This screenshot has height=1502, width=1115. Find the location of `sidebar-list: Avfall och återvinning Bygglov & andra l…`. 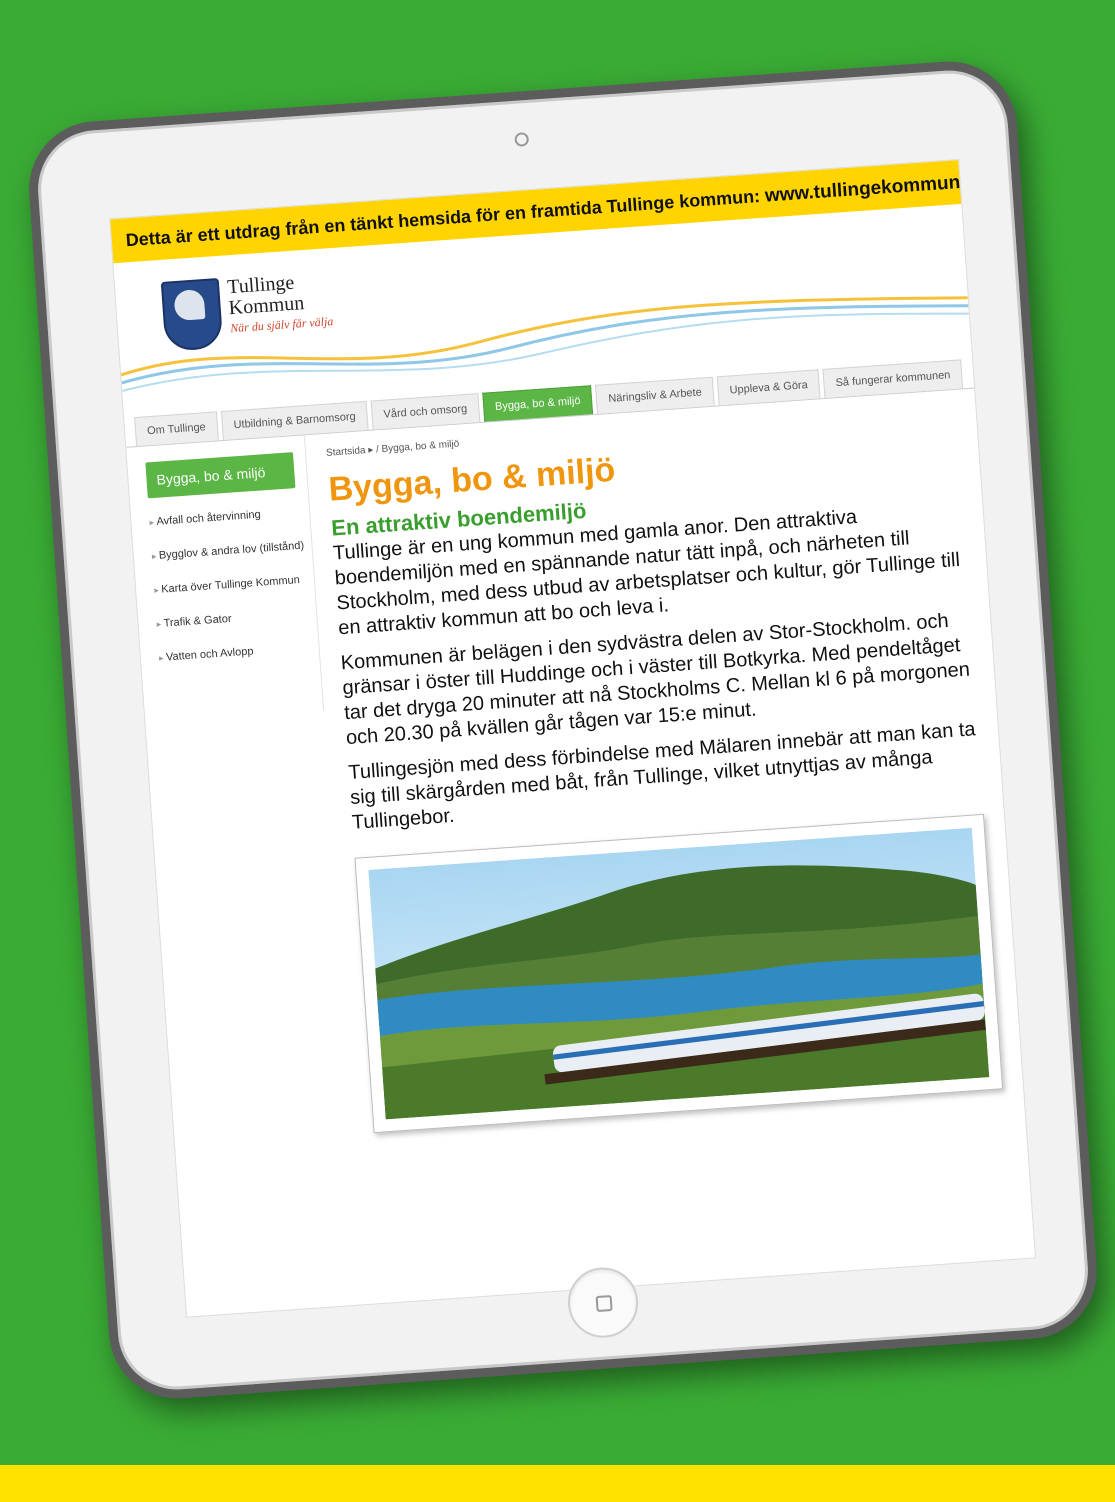

sidebar-list: Avfall och återvinning Bygglov & andra l… is located at coordinates (234, 584).